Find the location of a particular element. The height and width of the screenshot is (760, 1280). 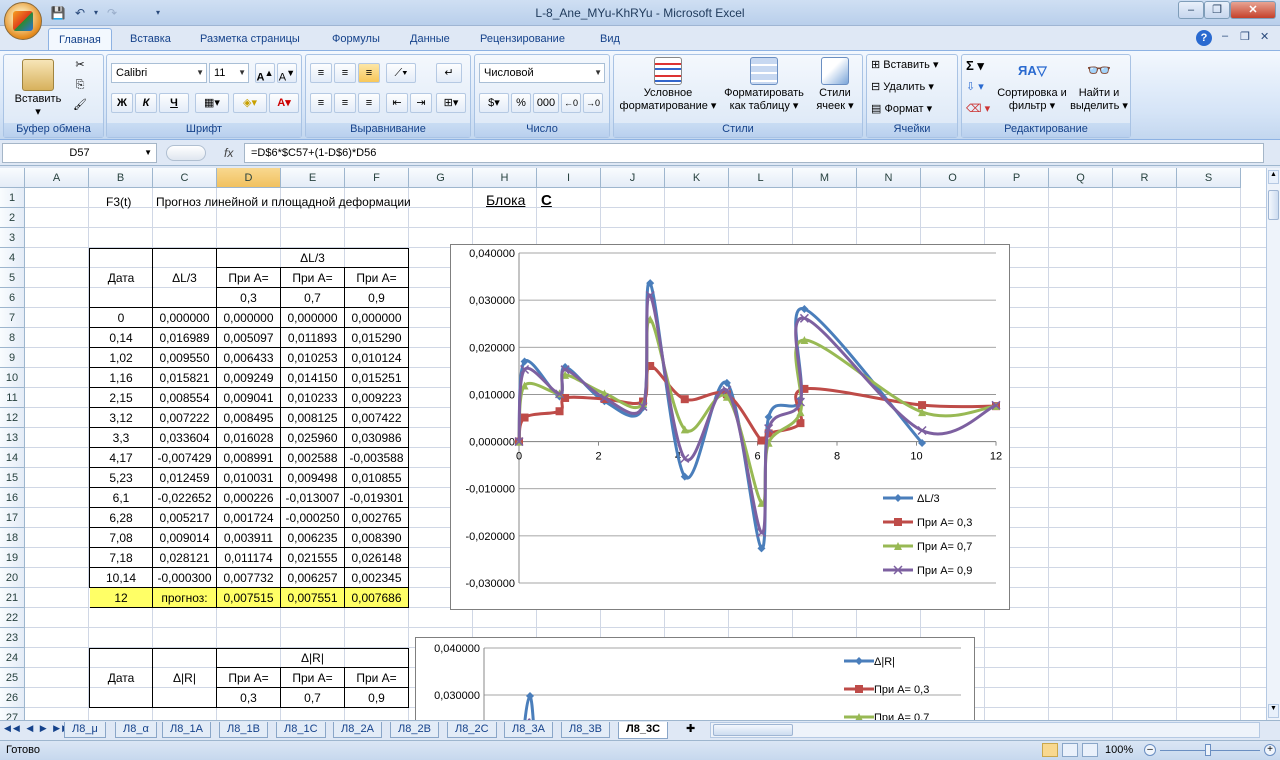

forecast-cell: 0,007551 is located at coordinates (313, 598).